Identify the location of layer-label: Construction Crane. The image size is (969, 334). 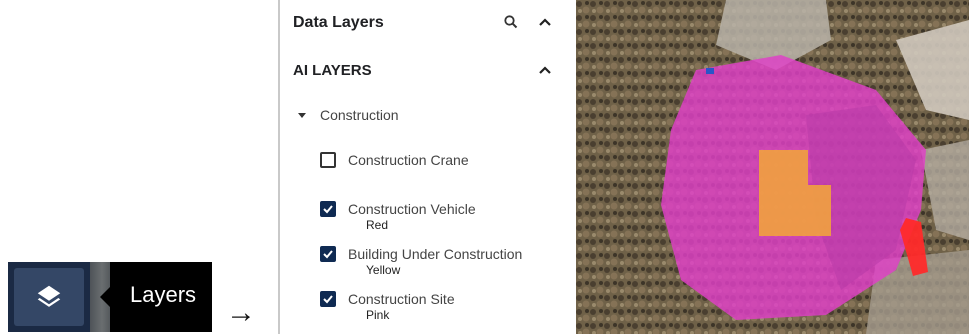
(408, 160).